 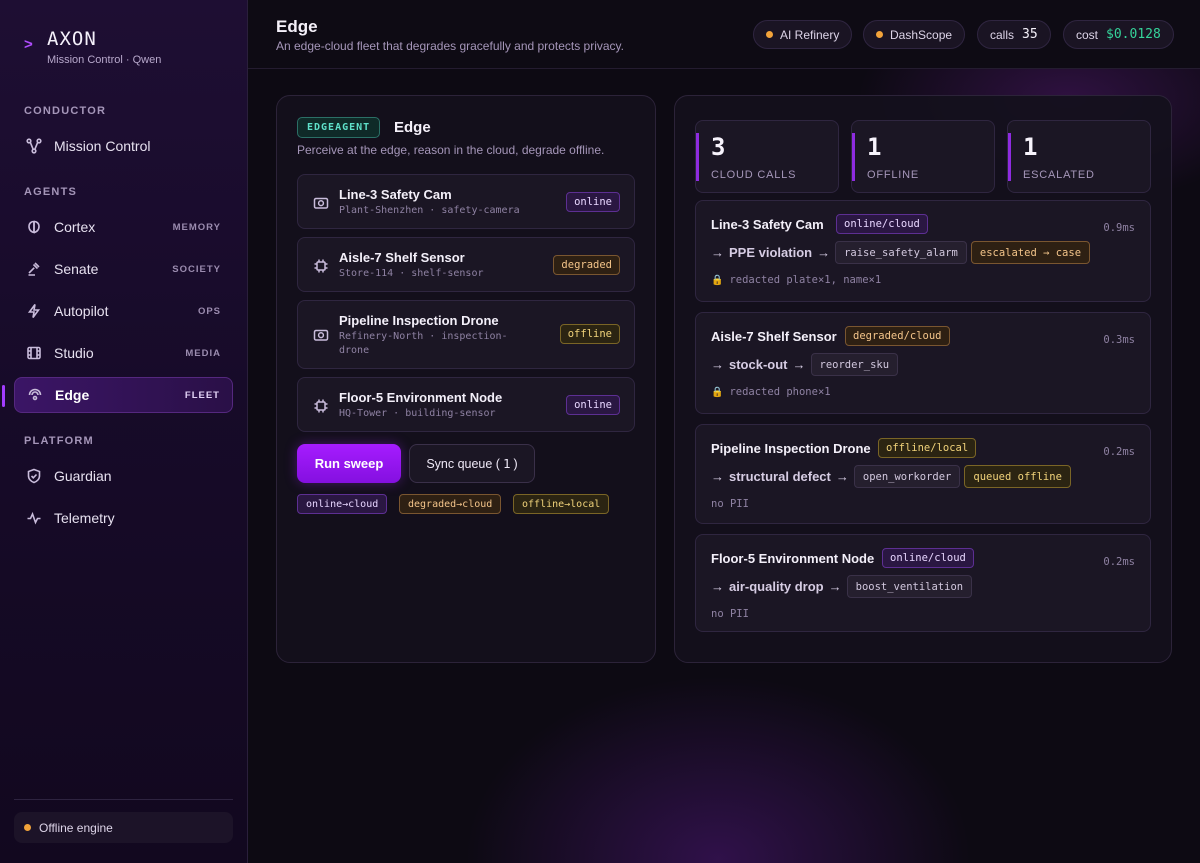 What do you see at coordinates (395, 194) in the screenshot?
I see `device-name: Line-3 Safety Cam` at bounding box center [395, 194].